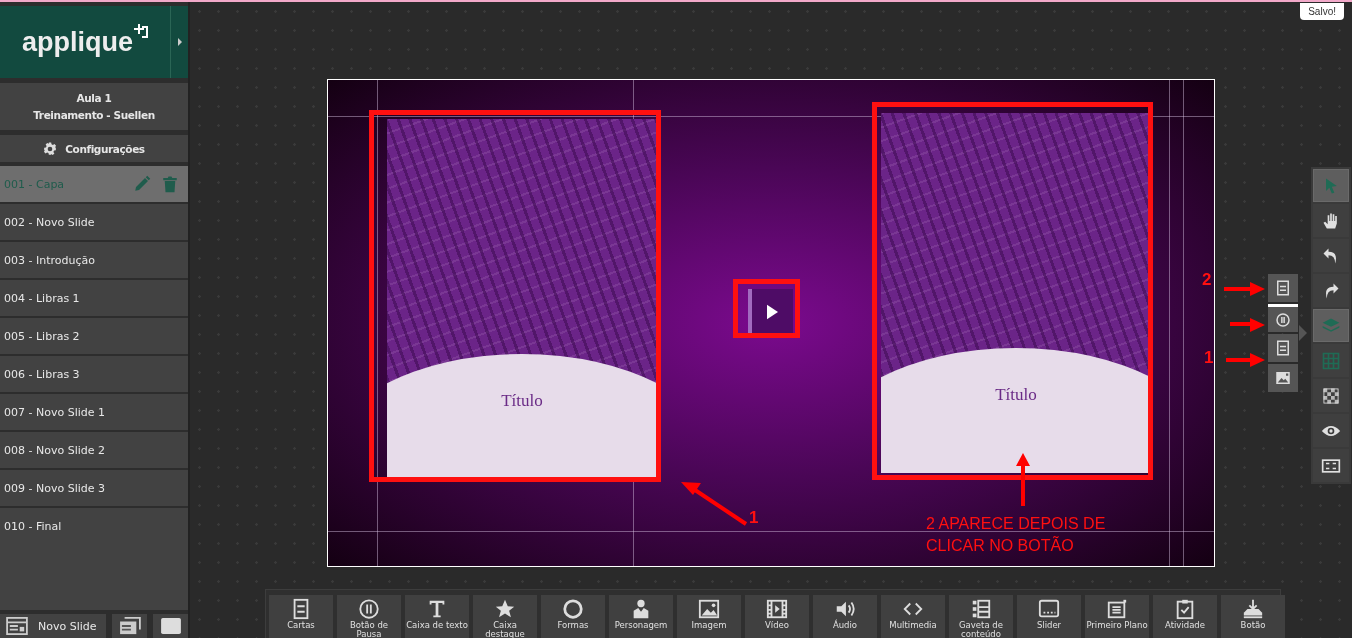 Image resolution: width=1352 pixels, height=638 pixels. What do you see at coordinates (42, 298) in the screenshot?
I see `slide-title: 004 - Libras 1` at bounding box center [42, 298].